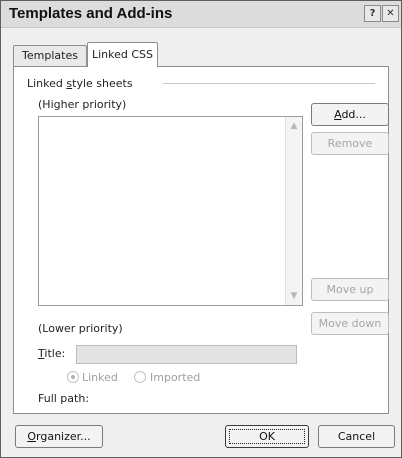  Describe the element at coordinates (350, 289) in the screenshot. I see `move-up-button: Move up` at that location.